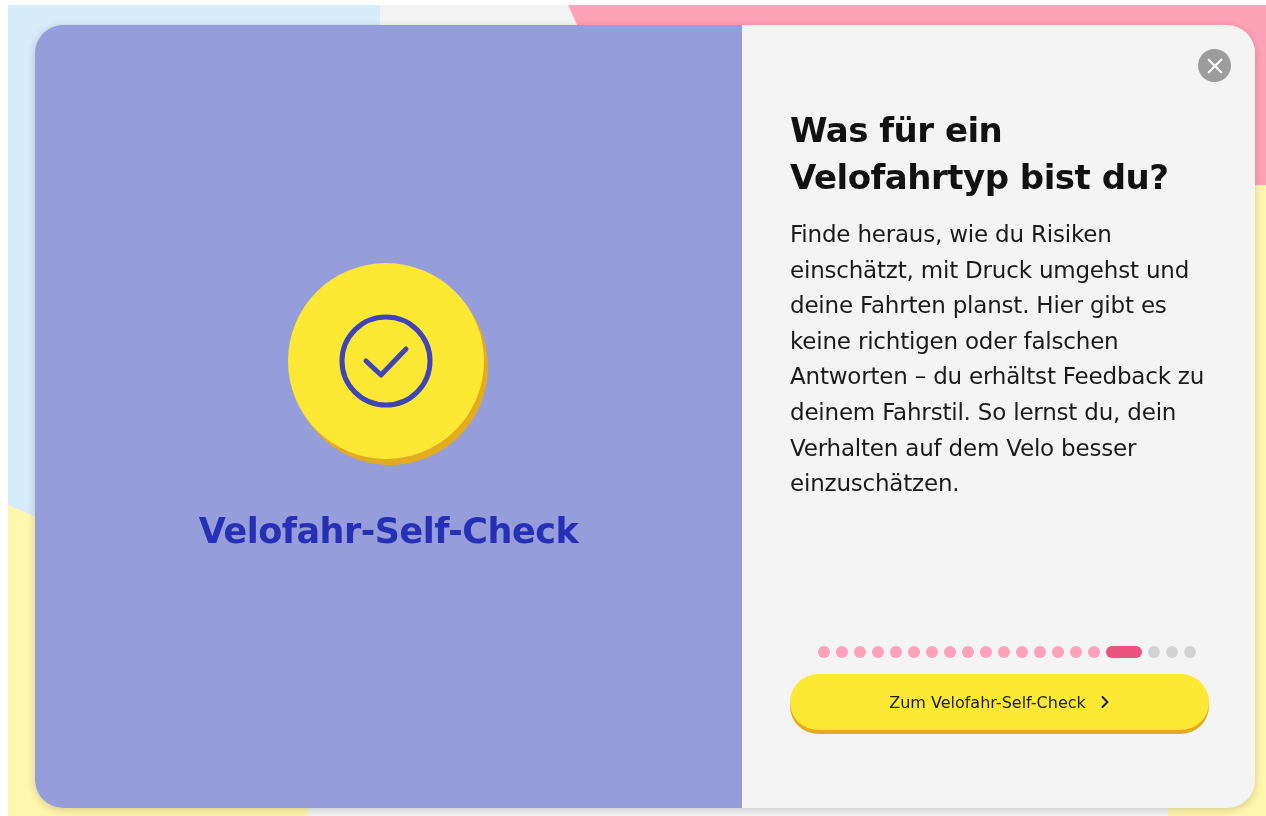 This screenshot has height=816, width=1266. What do you see at coordinates (388, 530) in the screenshot?
I see `hero-title: Velofahr-Self-Check` at bounding box center [388, 530].